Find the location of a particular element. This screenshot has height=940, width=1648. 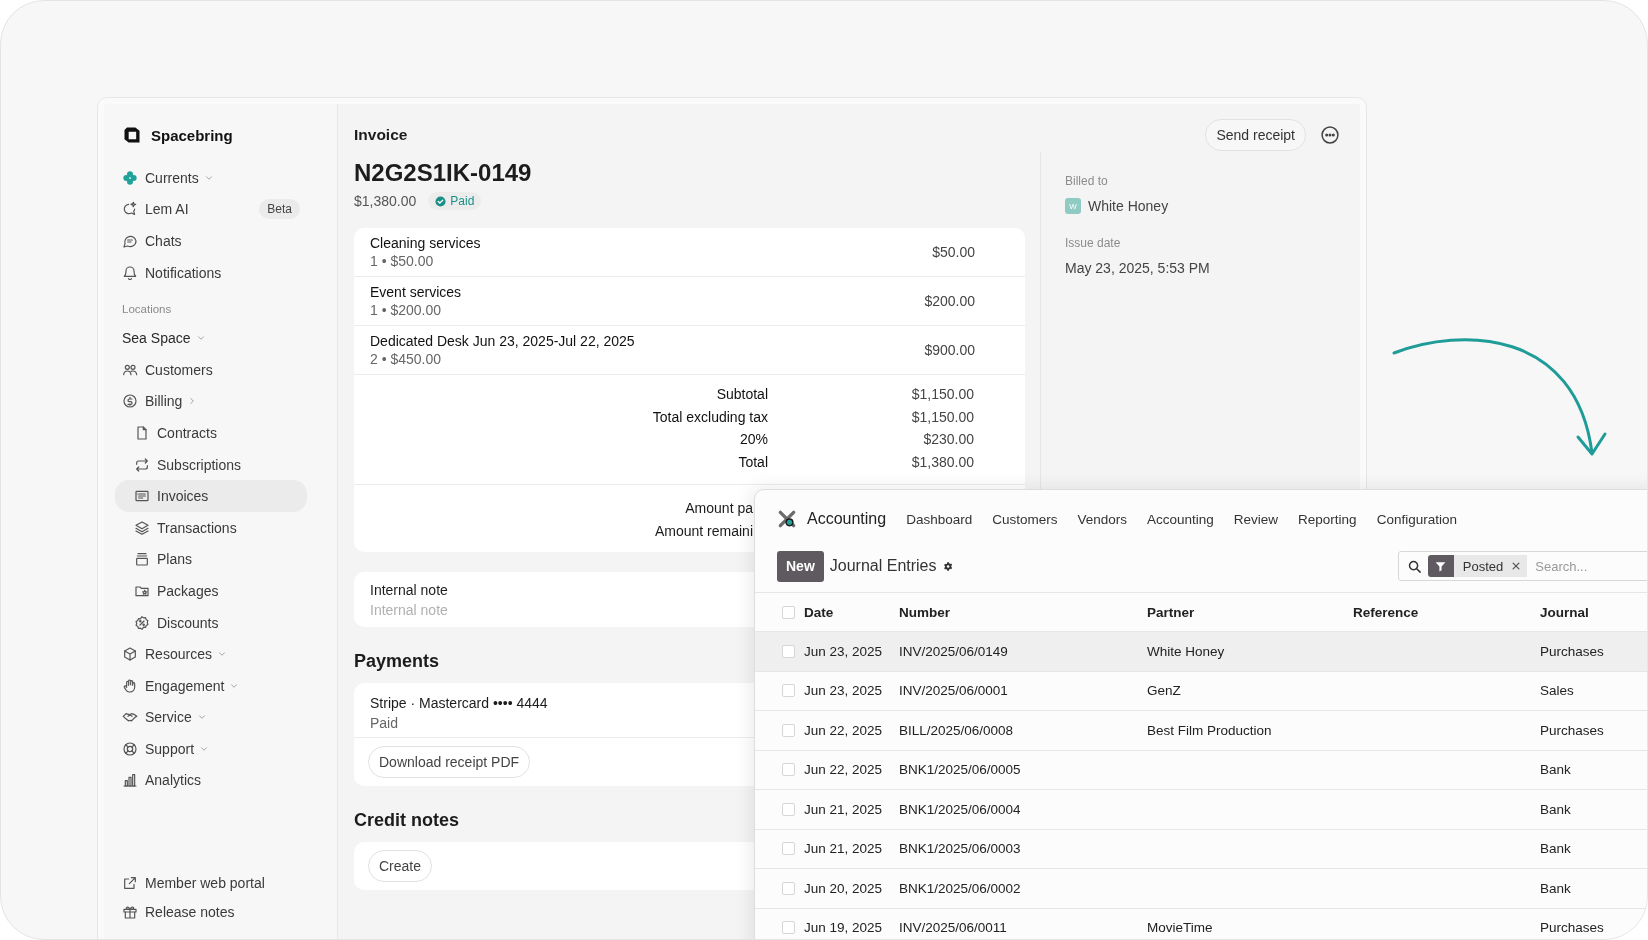

nav-link: Configuration is located at coordinates (1416, 519).